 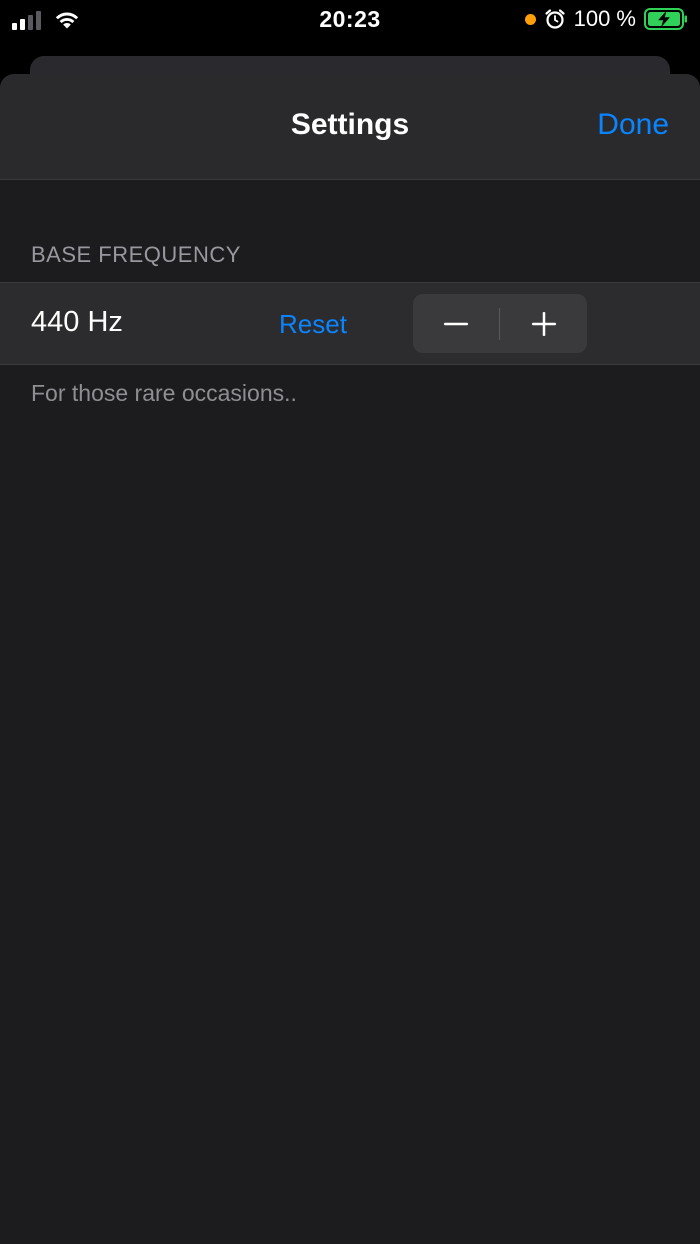 I want to click on minus-icon, so click(x=456, y=323).